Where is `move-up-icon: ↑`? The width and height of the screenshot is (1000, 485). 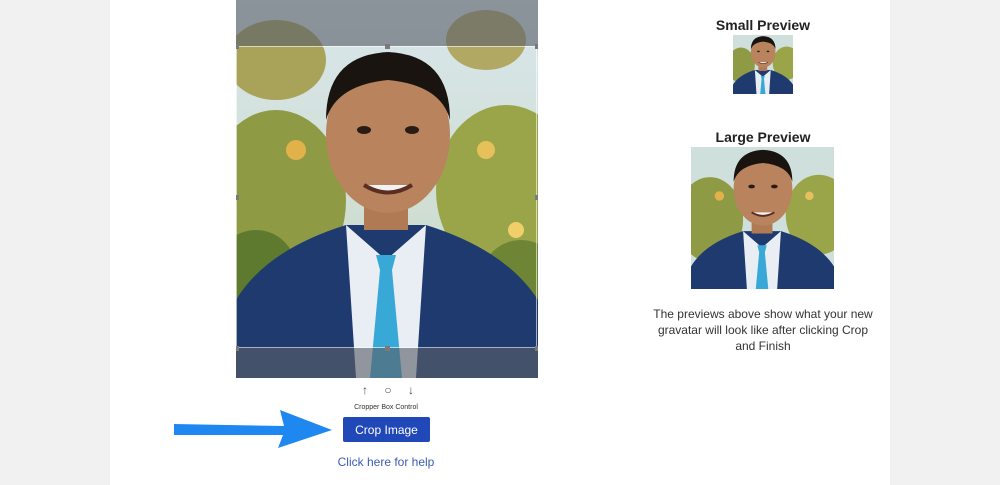 move-up-icon: ↑ is located at coordinates (365, 390).